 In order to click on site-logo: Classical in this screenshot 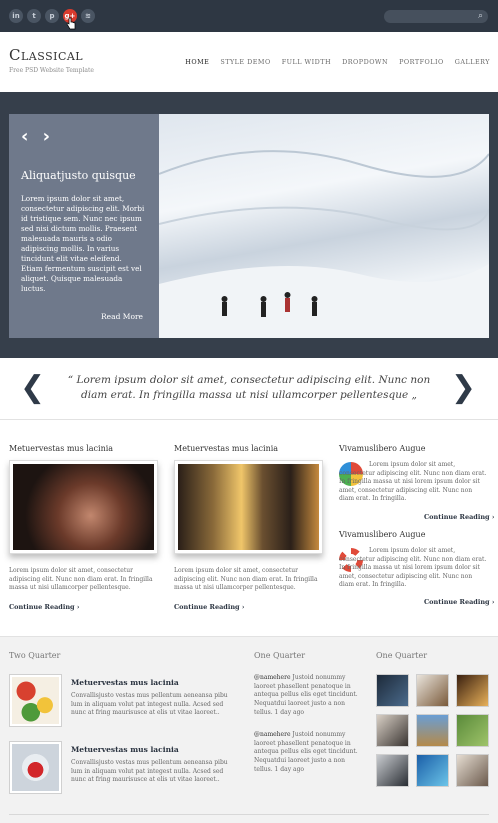, I will do `click(46, 55)`.